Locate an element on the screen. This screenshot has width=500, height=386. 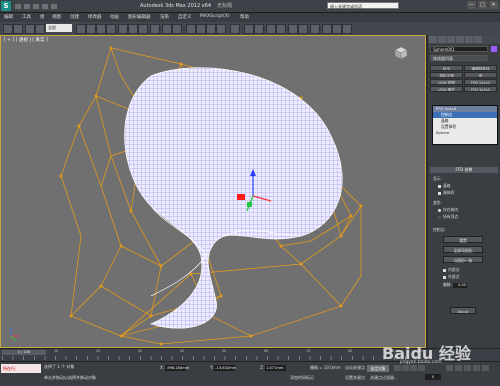
menu-tools: 工具 is located at coordinates (26, 17).